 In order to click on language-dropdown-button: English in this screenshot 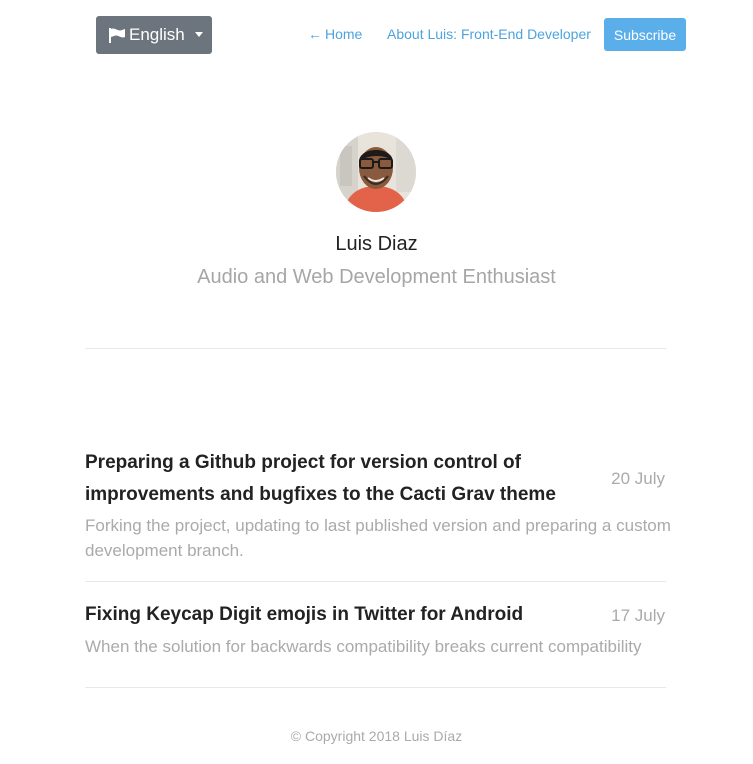, I will do `click(154, 35)`.